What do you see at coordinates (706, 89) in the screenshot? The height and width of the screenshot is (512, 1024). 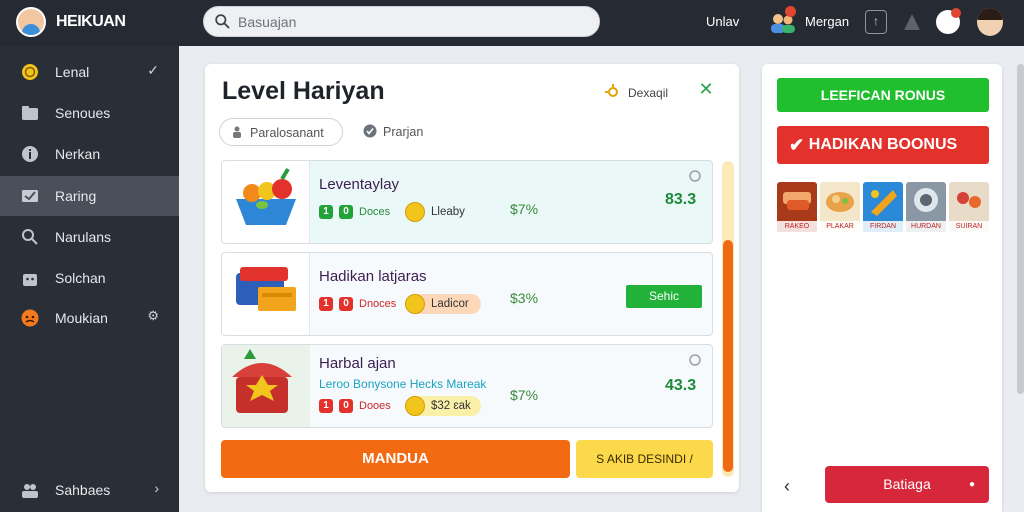 I see `close-icon: ✕` at bounding box center [706, 89].